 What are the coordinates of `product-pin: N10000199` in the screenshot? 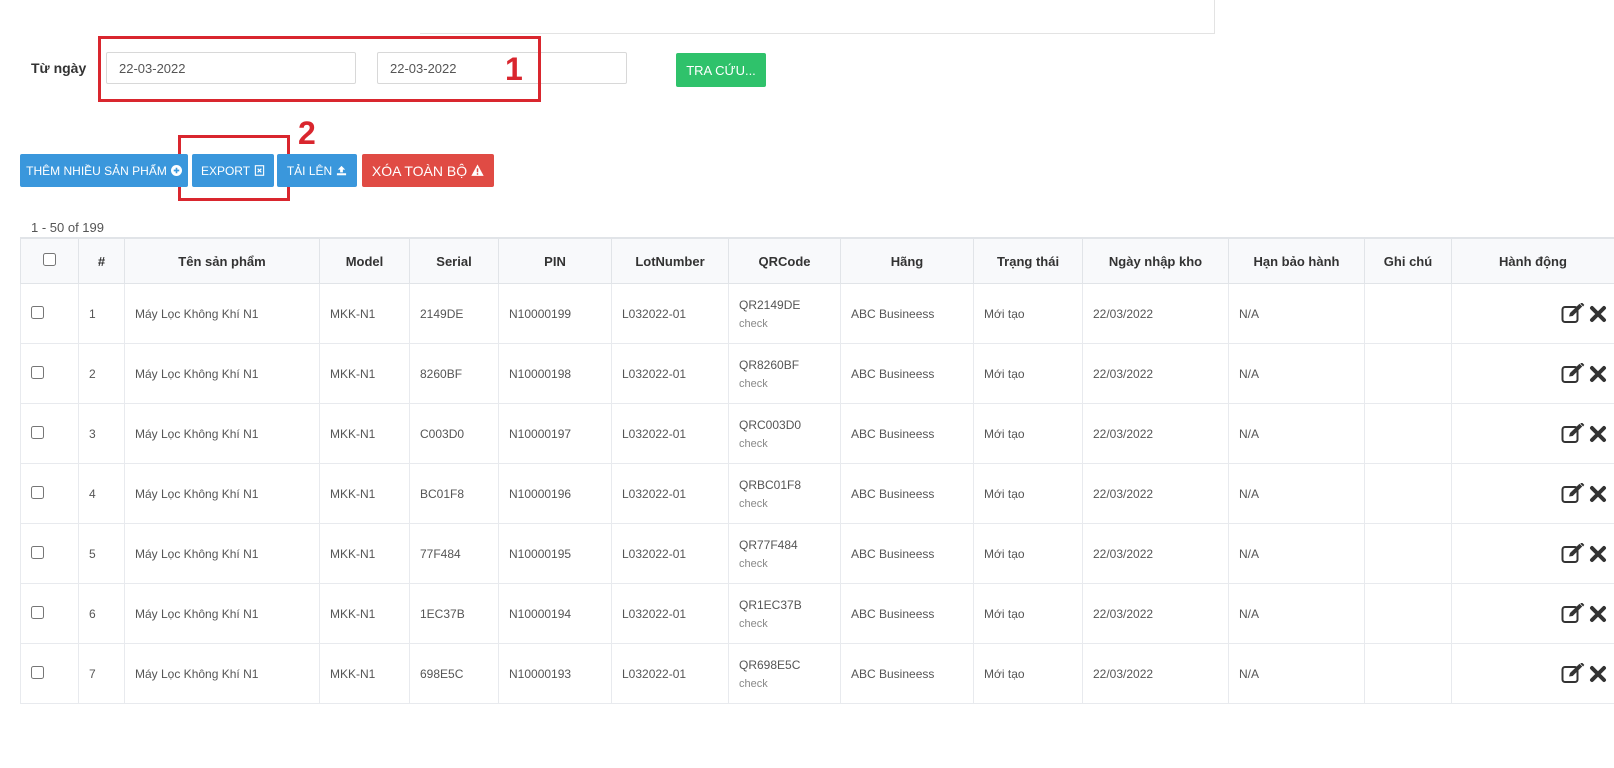 It's located at (555, 313).